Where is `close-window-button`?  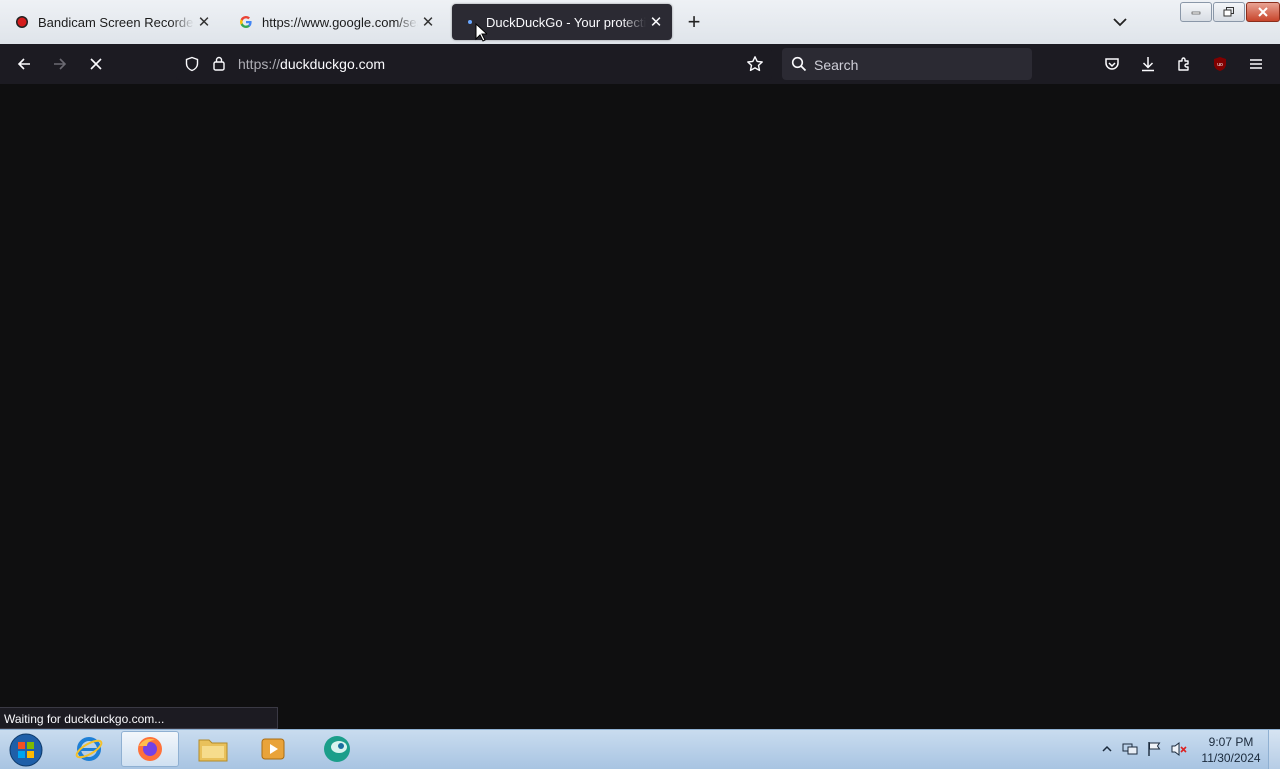
close-window-button is located at coordinates (1263, 12).